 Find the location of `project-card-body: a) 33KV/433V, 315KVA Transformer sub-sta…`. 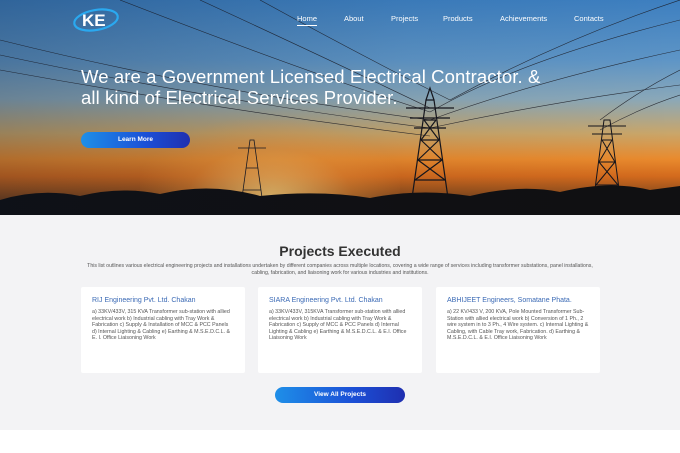

project-card-body: a) 33KV/433V, 315KVA Transformer sub-sta… is located at coordinates (338, 325).